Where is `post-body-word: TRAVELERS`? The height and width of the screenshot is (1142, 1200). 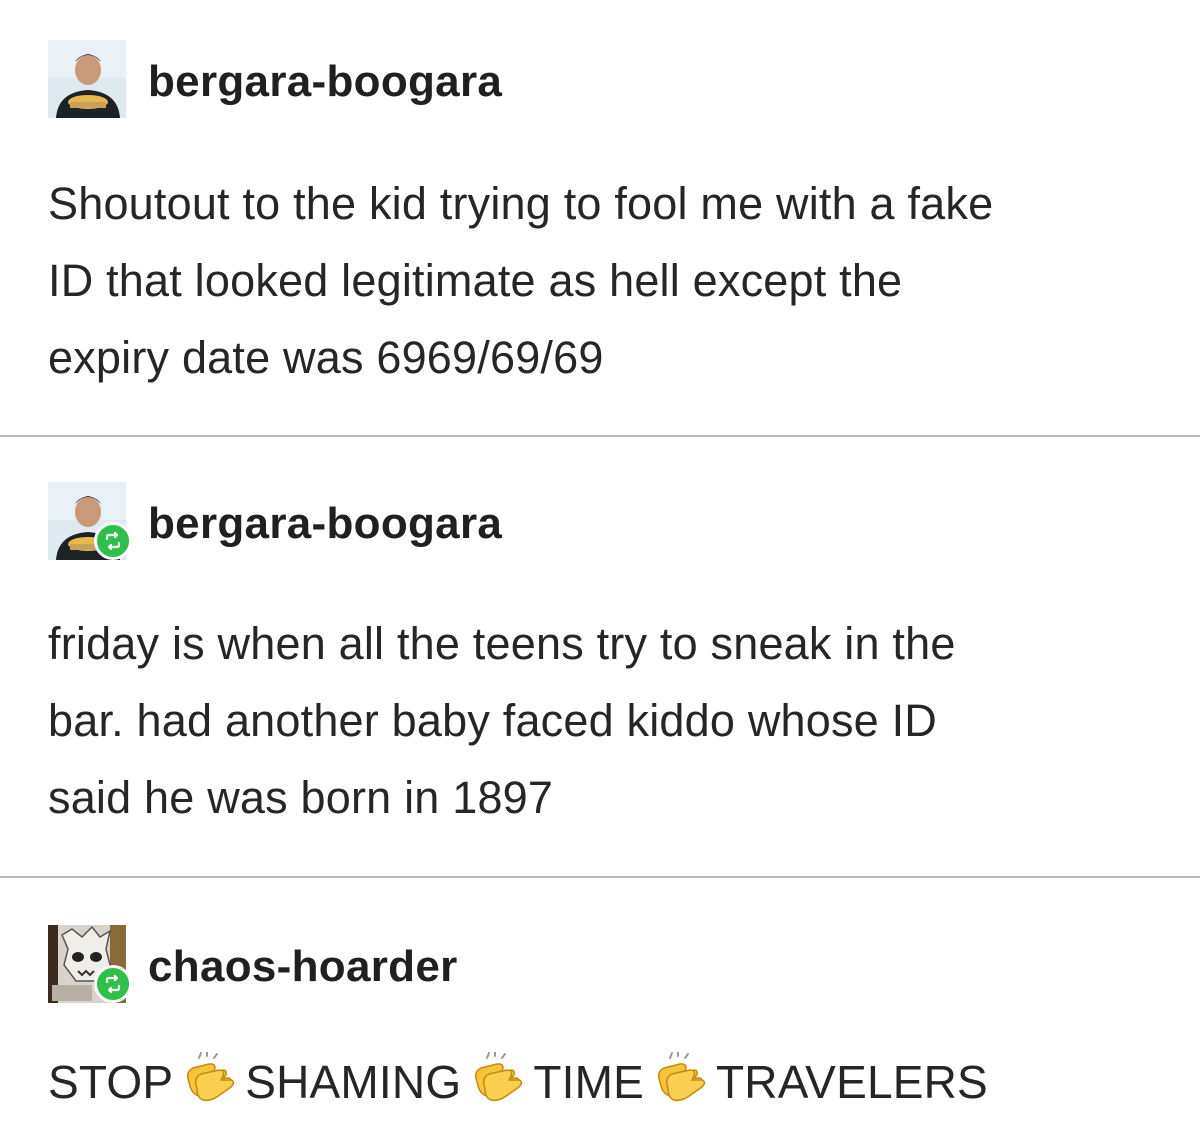
post-body-word: TRAVELERS is located at coordinates (852, 1082).